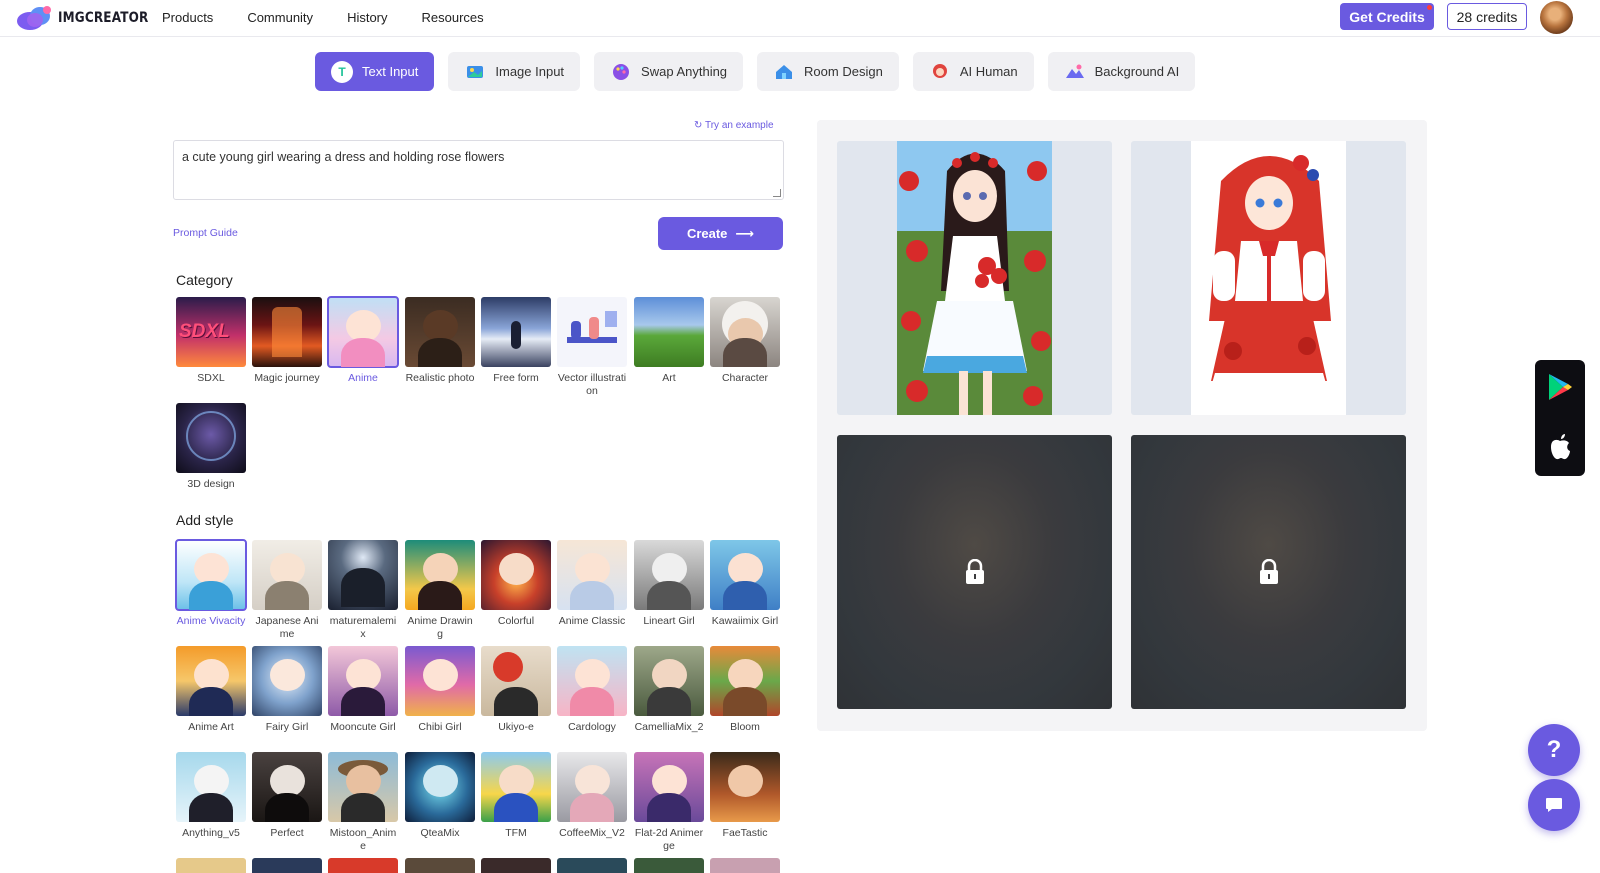  I want to click on style-item-anime-classic: Anime Classic, so click(592, 584).